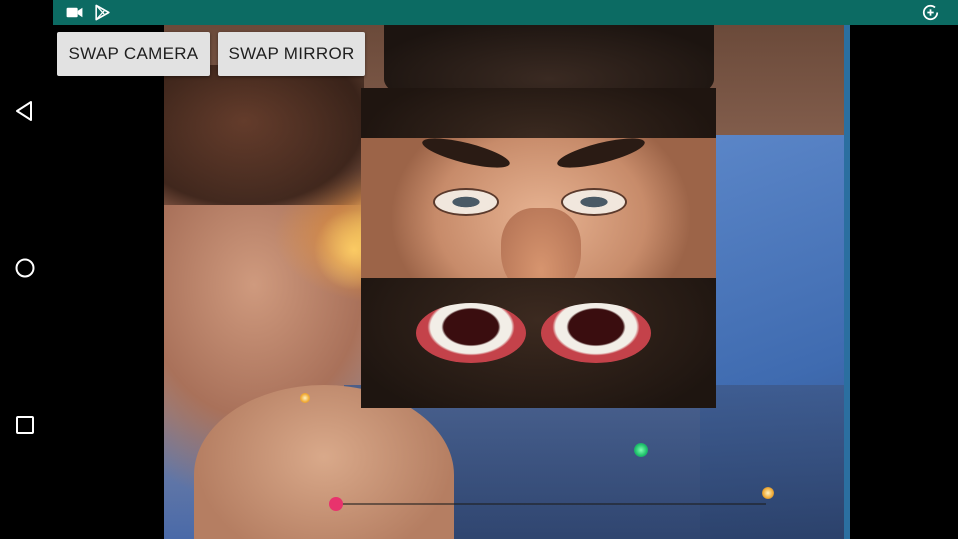 This screenshot has width=958, height=539. What do you see at coordinates (505, 12) in the screenshot?
I see `status-bar` at bounding box center [505, 12].